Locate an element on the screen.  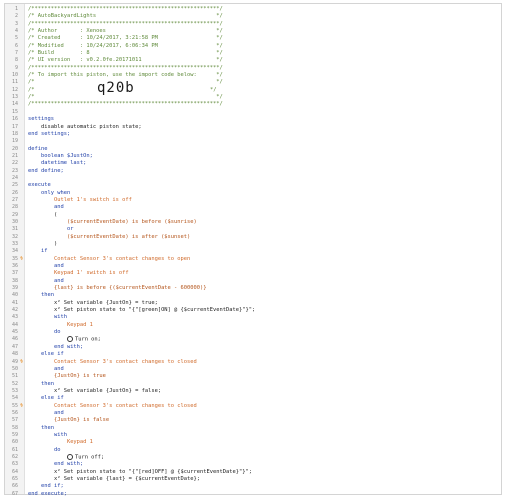
code-line: 22 datetime last; is located at coordinates (253, 163).